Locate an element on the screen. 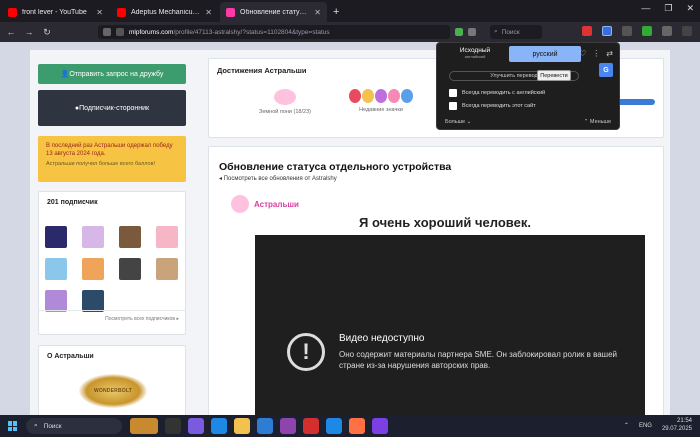 The width and height of the screenshot is (700, 437). star-badge-icon is located at coordinates (368, 96).